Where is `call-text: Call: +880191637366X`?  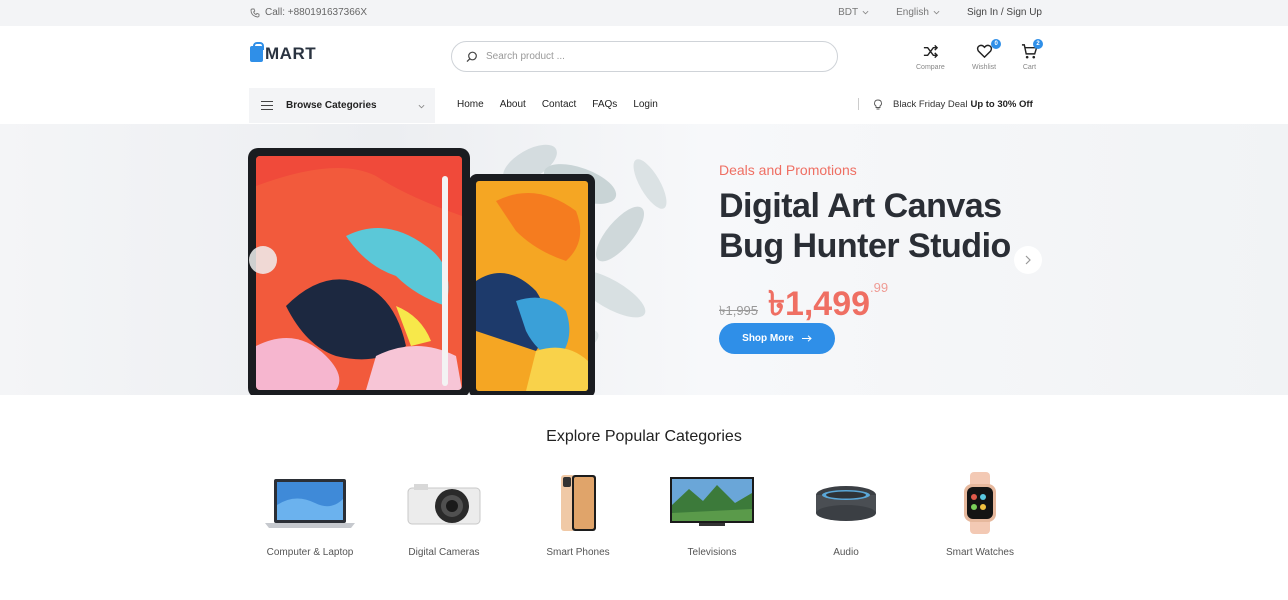 call-text: Call: +880191637366X is located at coordinates (316, 12).